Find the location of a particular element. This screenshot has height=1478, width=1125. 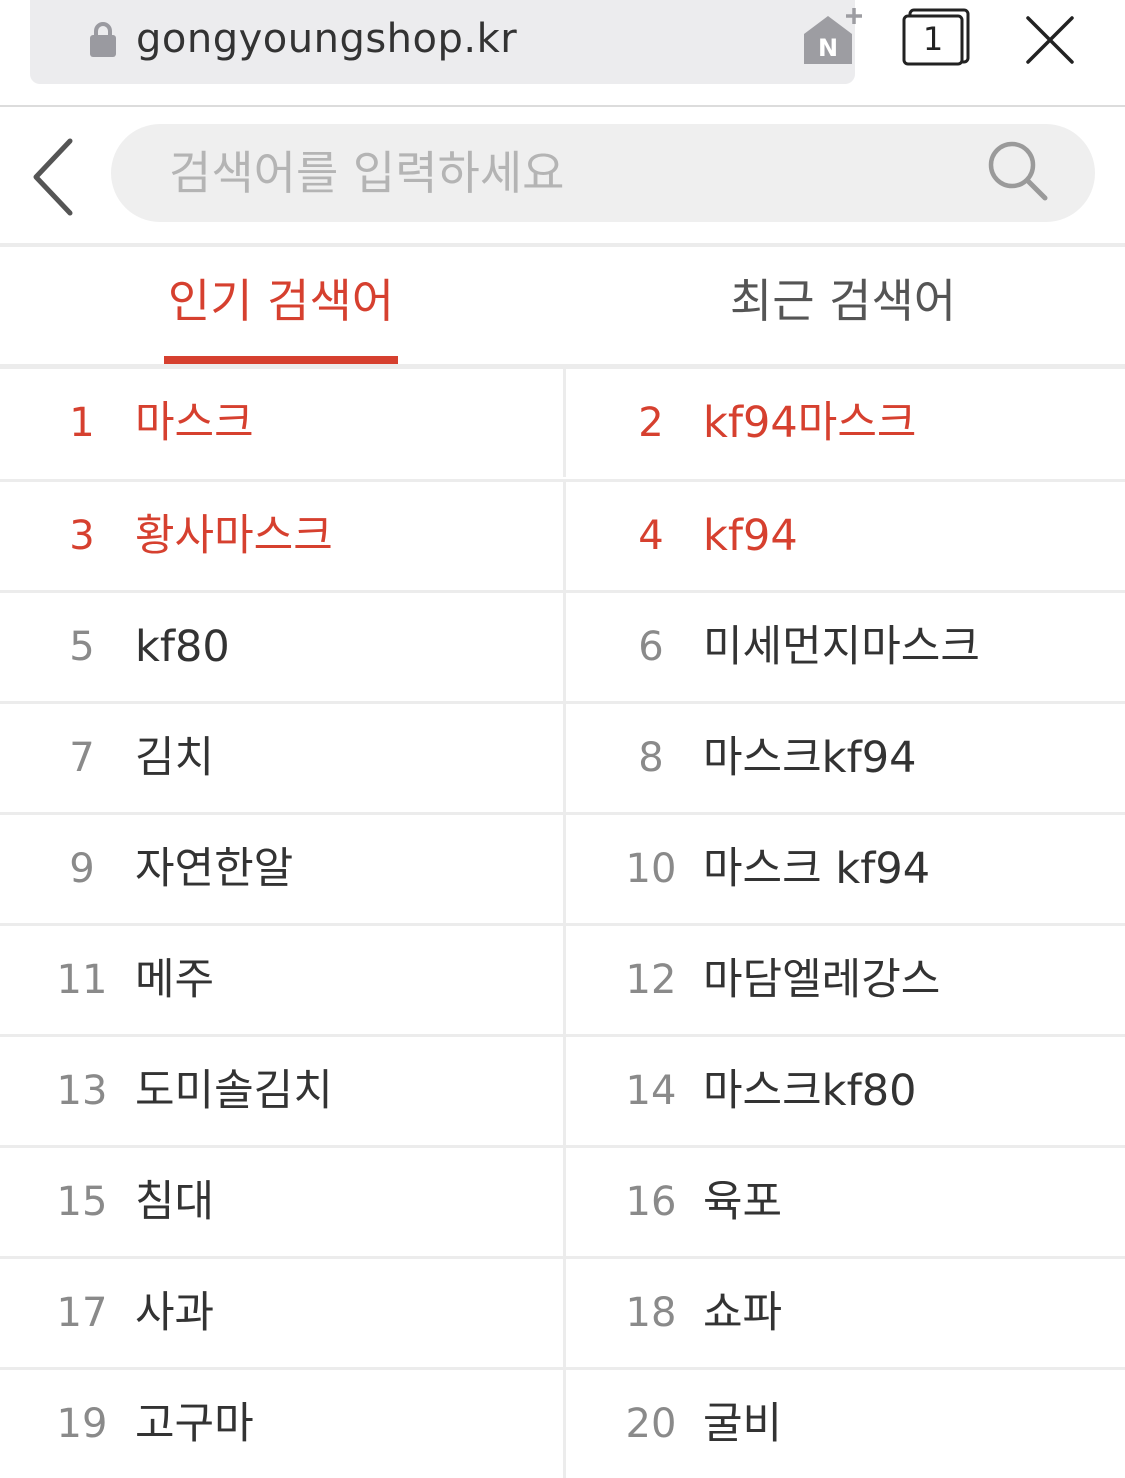

list-item: 10 마스크 kf94 is located at coordinates (844, 869).